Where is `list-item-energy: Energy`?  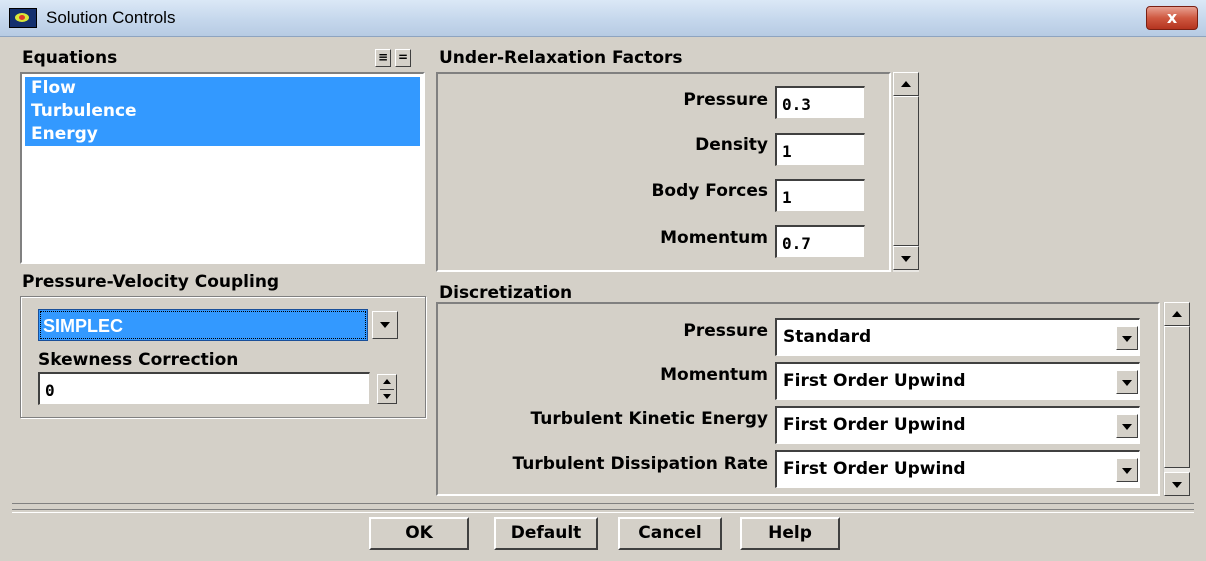
list-item-energy: Energy is located at coordinates (222, 134).